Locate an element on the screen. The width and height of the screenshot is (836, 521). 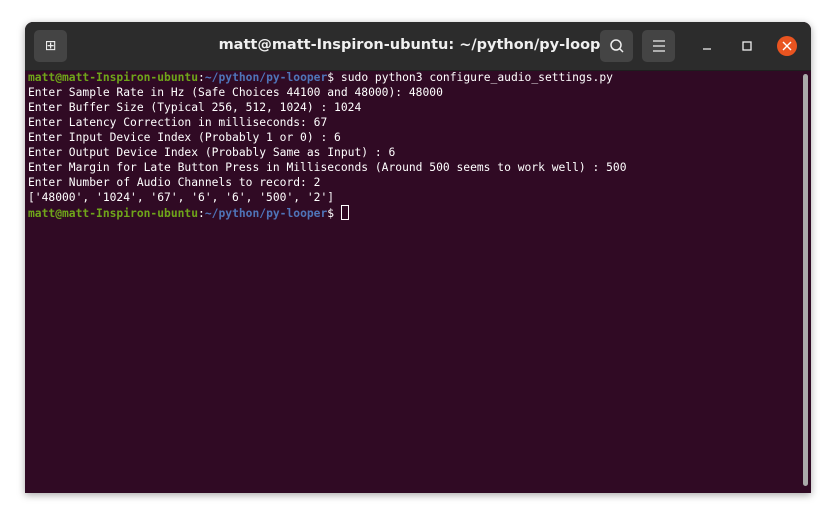
maximize-button is located at coordinates (747, 46).